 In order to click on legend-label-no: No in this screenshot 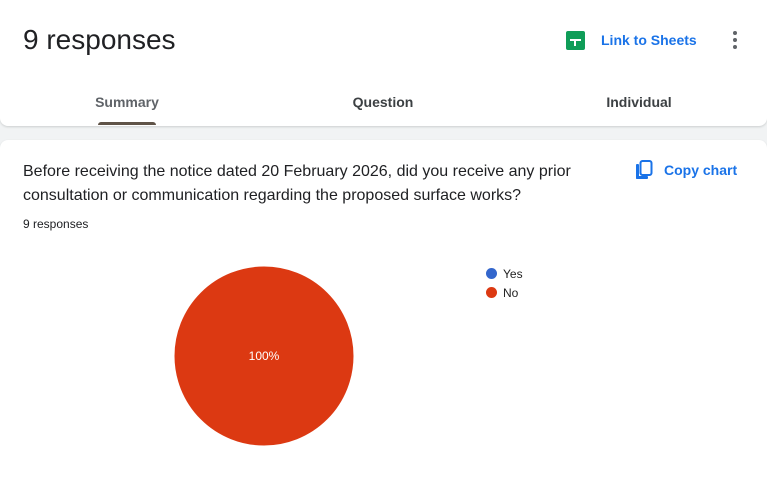, I will do `click(511, 292)`.